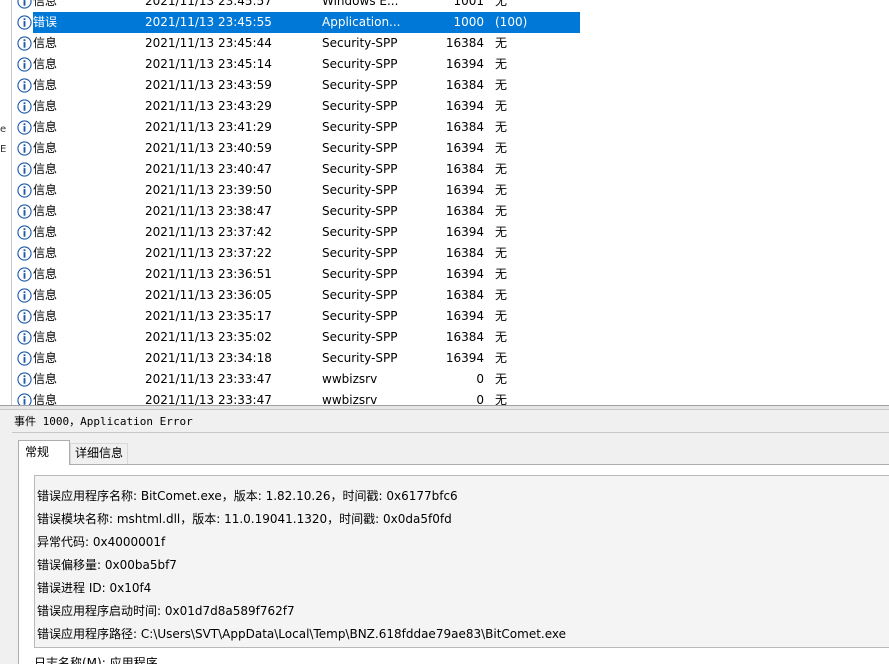 The width and height of the screenshot is (889, 664). I want to click on table-row: 信息 2021/11/13 23:43:29 Security-SPP 16394 无, so click(450, 106).